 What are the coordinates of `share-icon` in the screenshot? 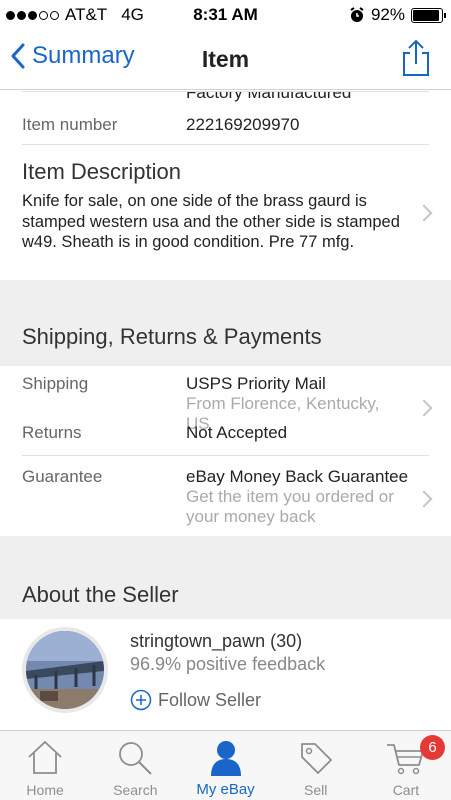 It's located at (416, 57).